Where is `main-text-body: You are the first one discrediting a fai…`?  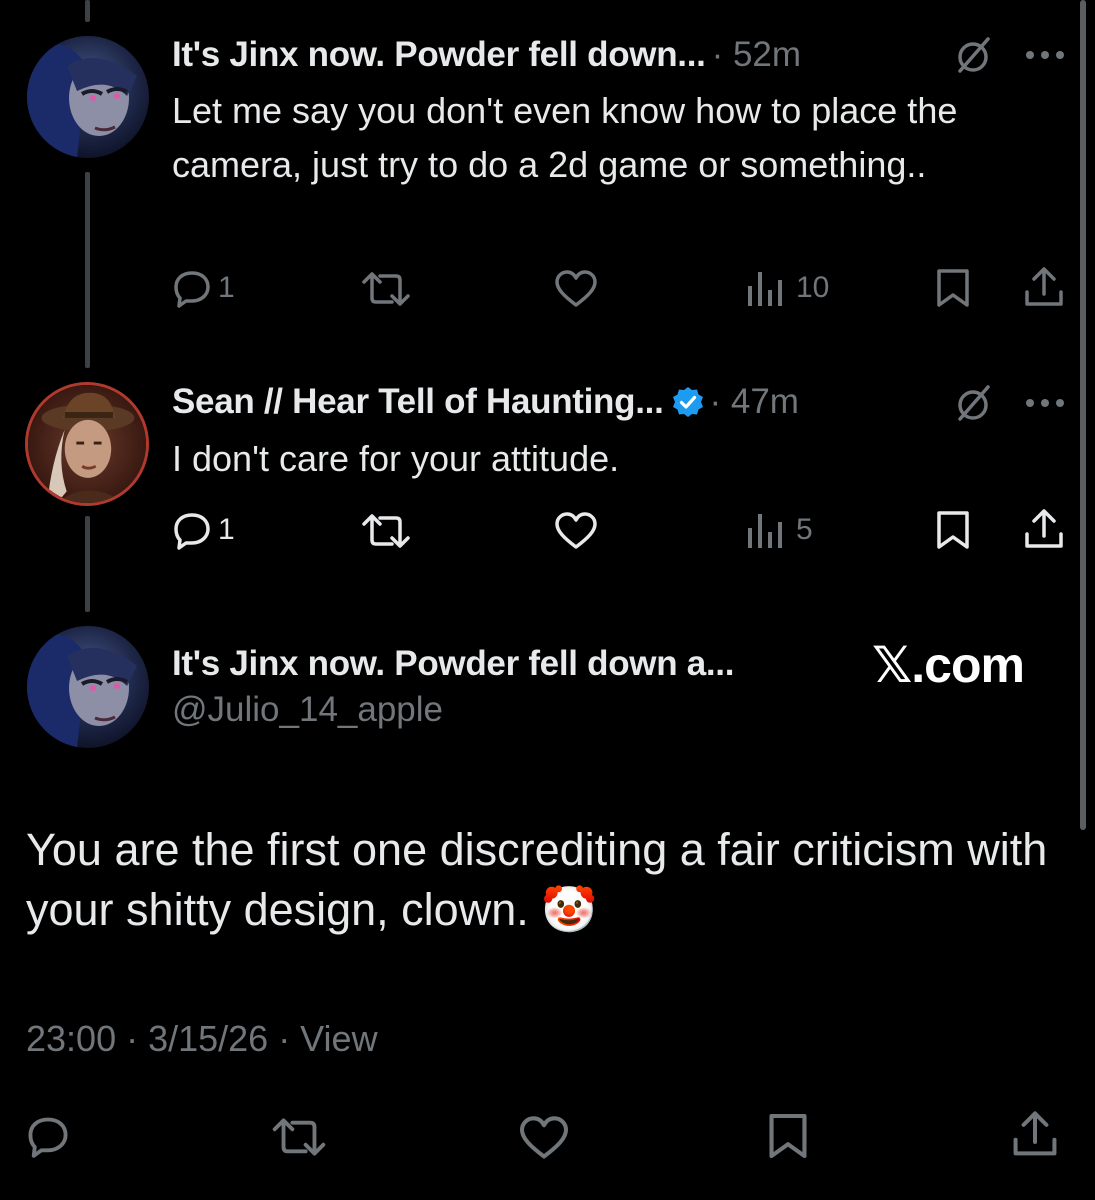 main-text-body: You are the first one discrediting a fai… is located at coordinates (537, 879).